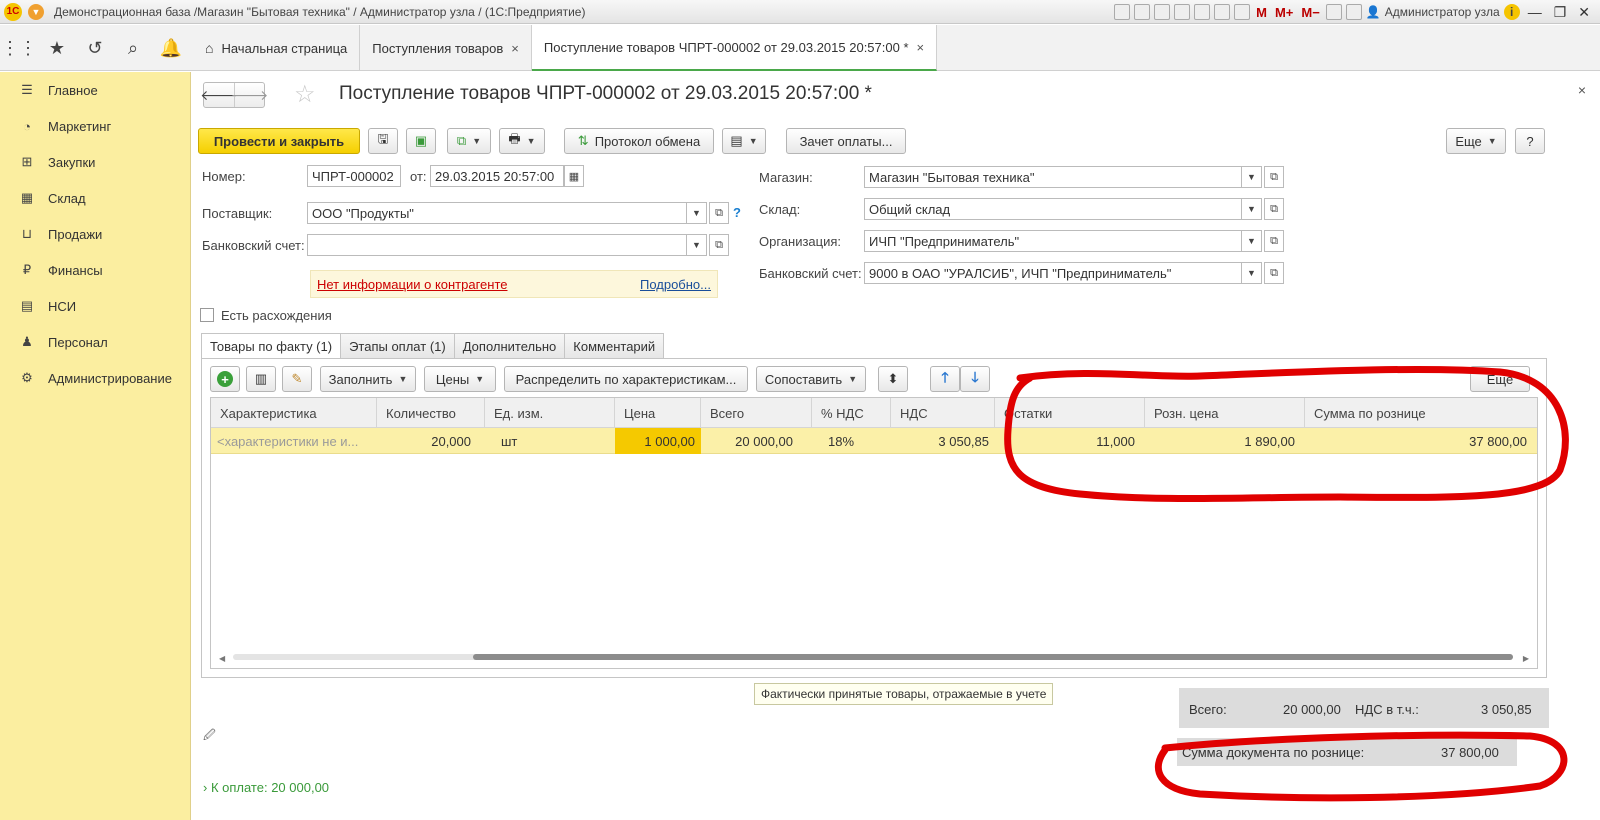 The width and height of the screenshot is (1600, 820). What do you see at coordinates (1068, 441) in the screenshot?
I see `cell-stock: 11,000` at bounding box center [1068, 441].